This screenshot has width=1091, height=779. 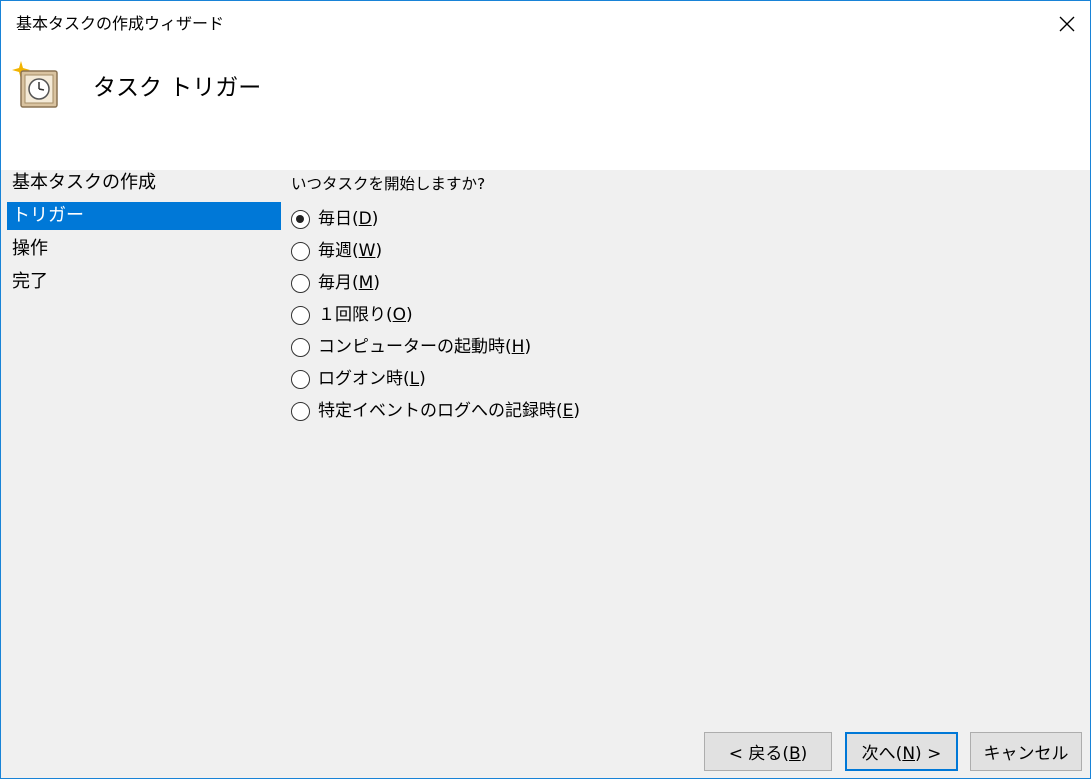 What do you see at coordinates (545, 24) in the screenshot?
I see `title-bar: 基本タスクの作成ウィザード` at bounding box center [545, 24].